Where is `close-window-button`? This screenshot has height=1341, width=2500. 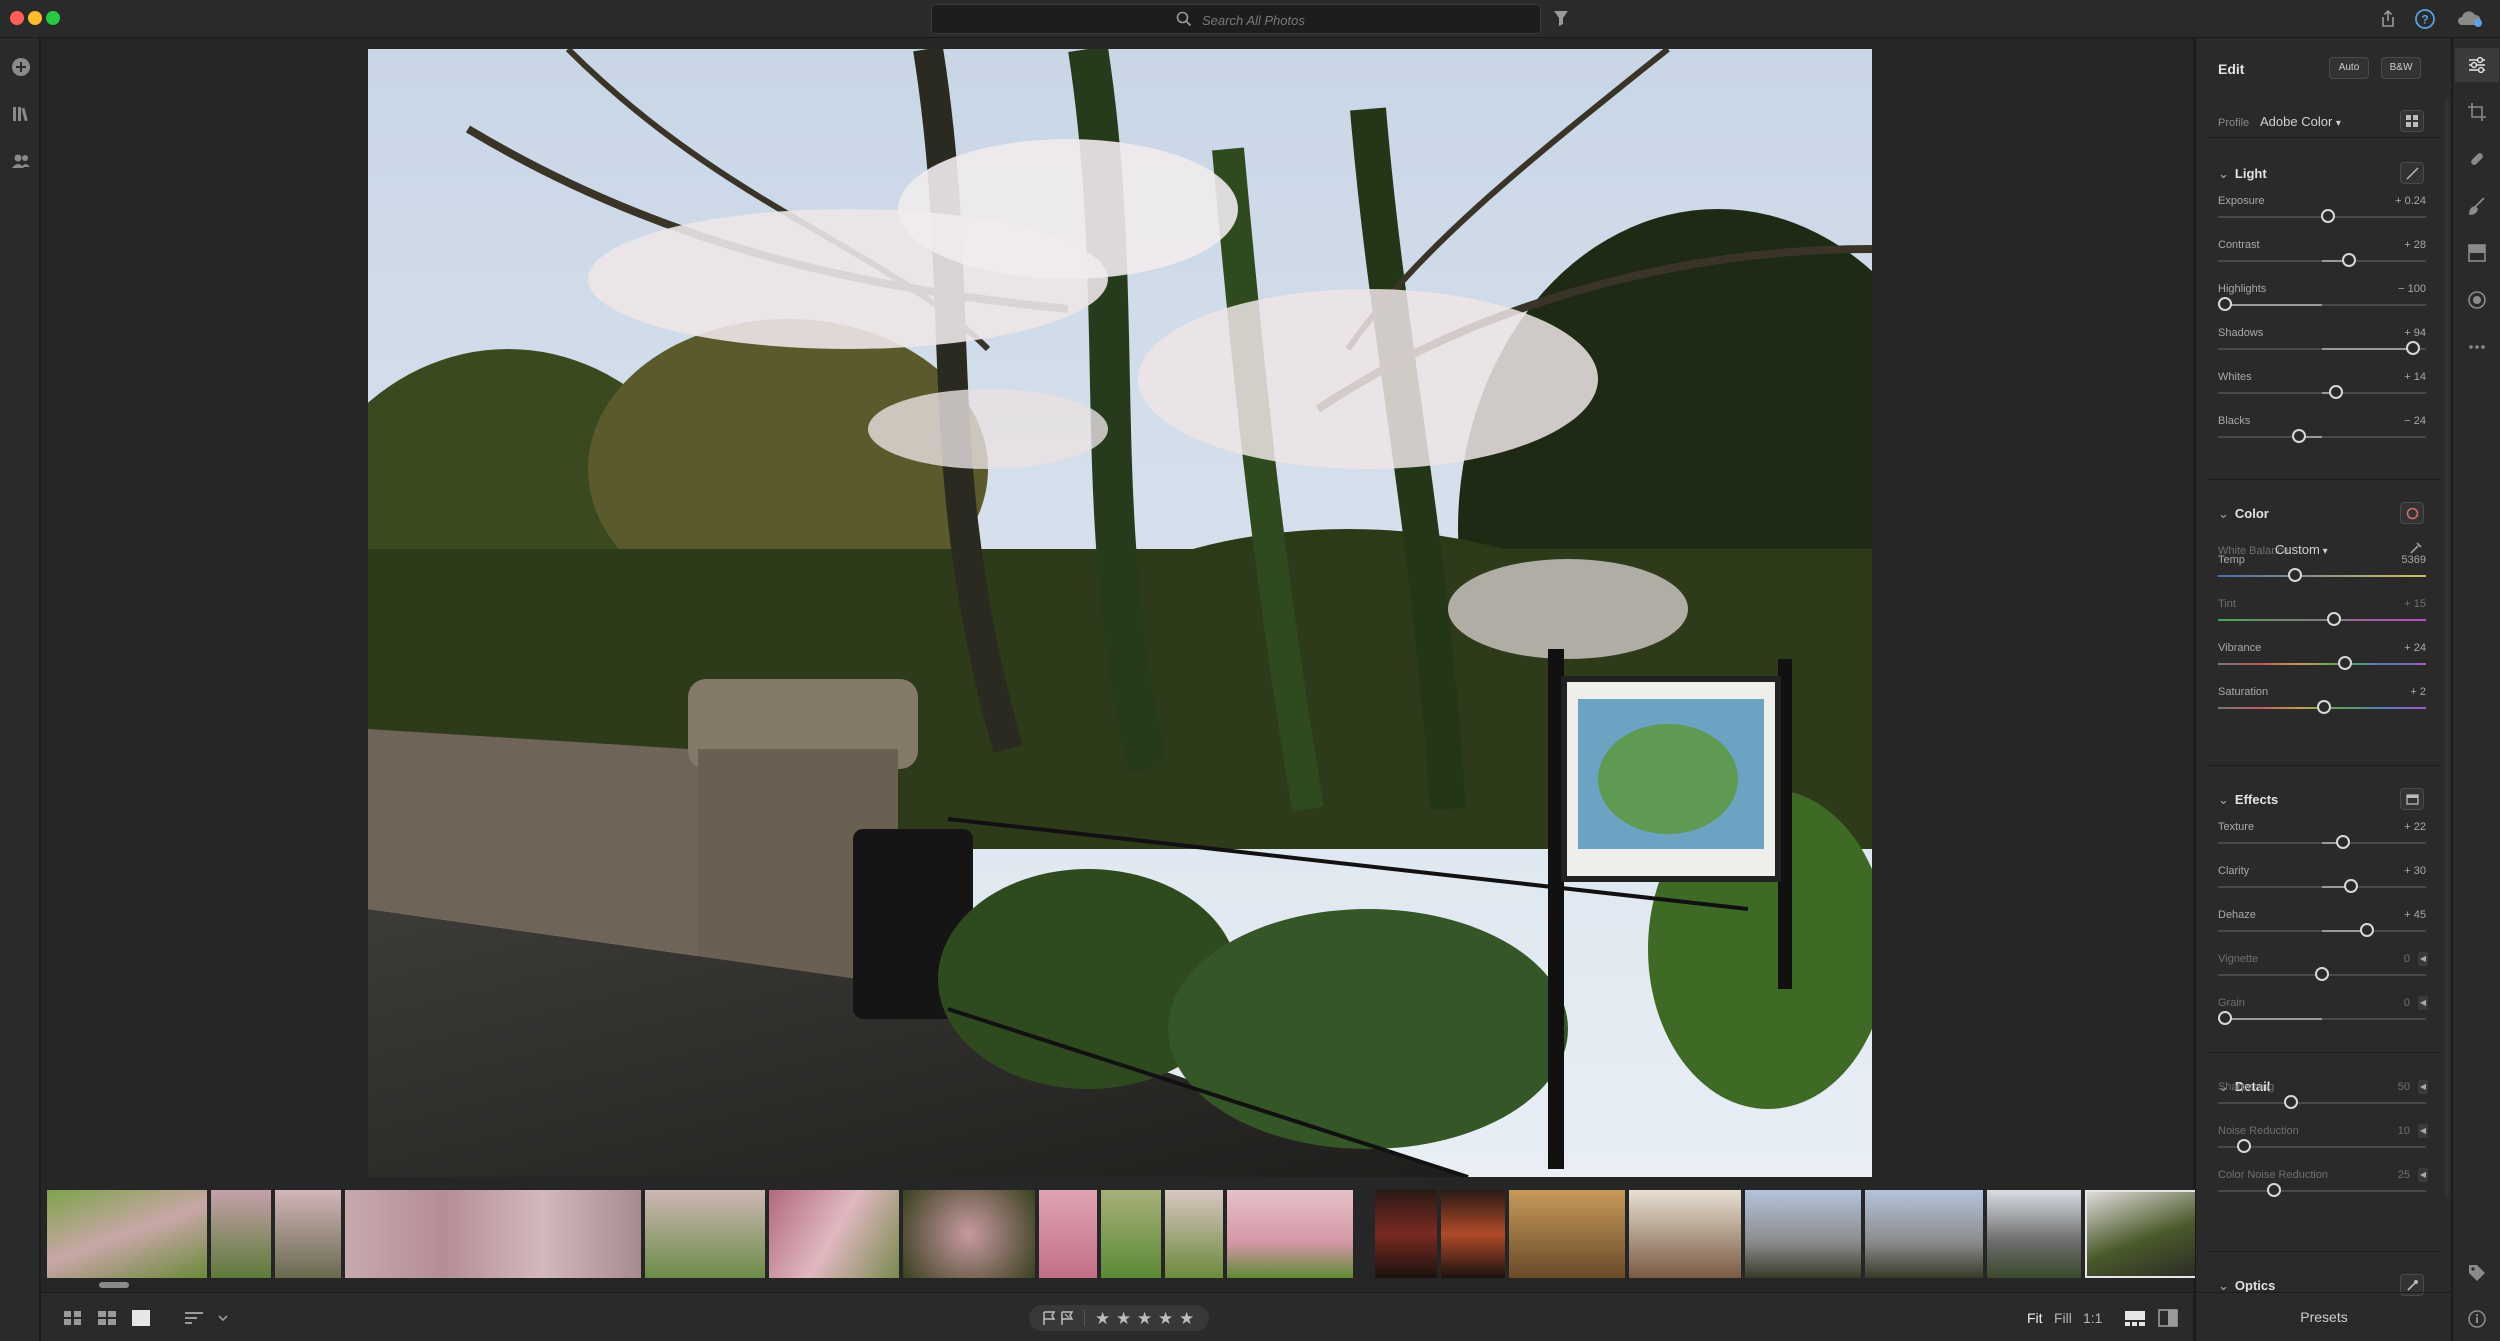 close-window-button is located at coordinates (17, 18).